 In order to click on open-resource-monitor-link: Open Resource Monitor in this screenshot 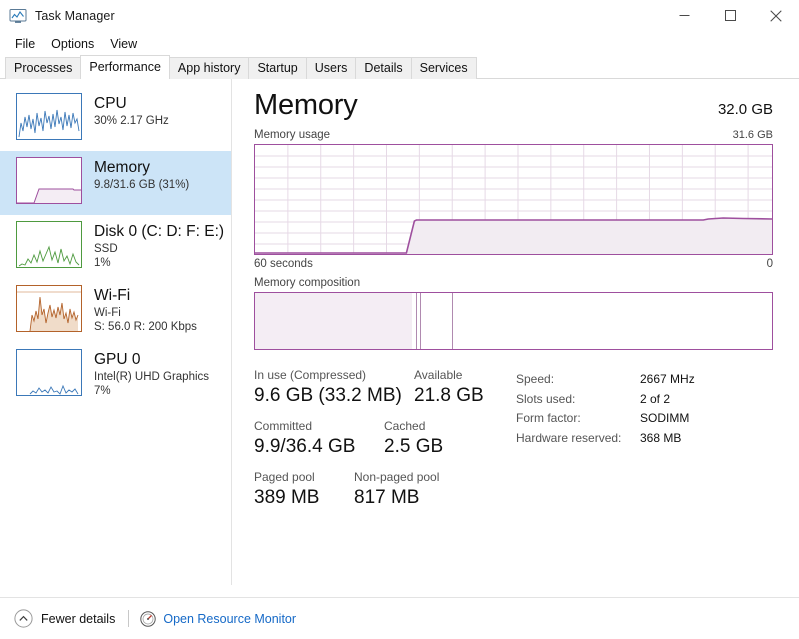, I will do `click(218, 618)`.